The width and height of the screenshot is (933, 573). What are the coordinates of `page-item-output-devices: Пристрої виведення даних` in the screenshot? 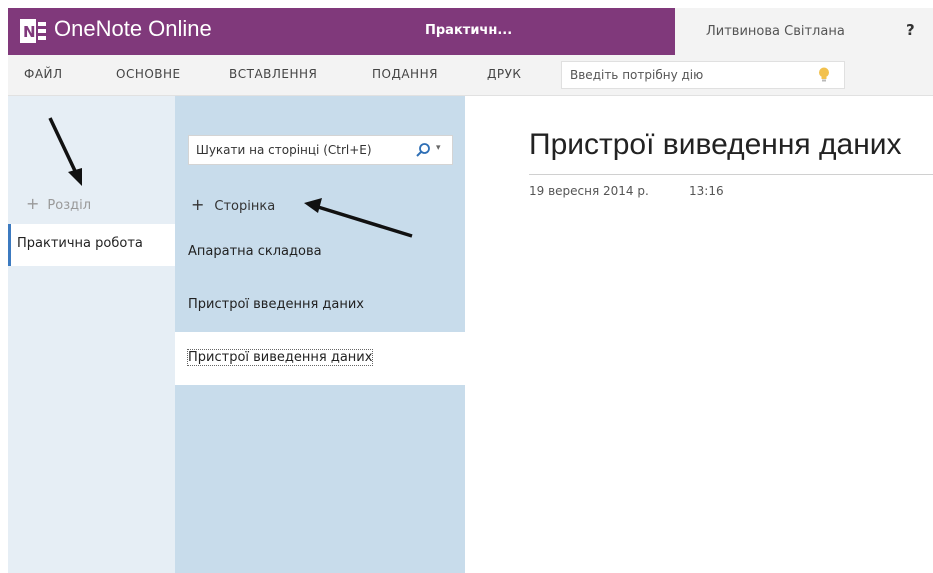 It's located at (320, 358).